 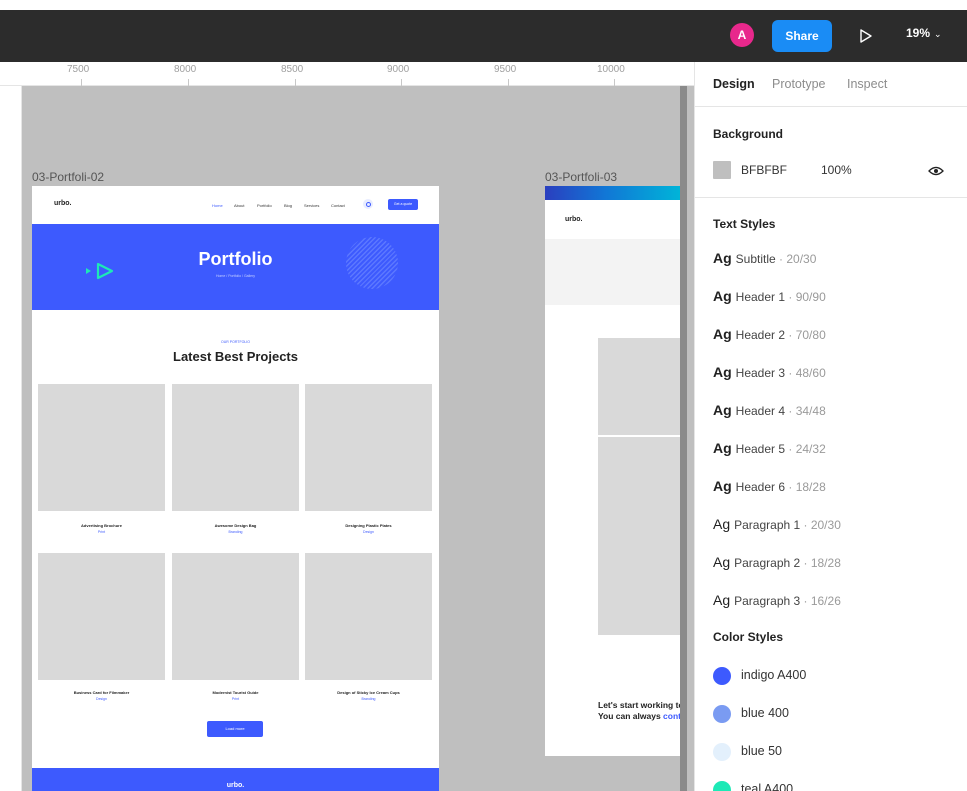 What do you see at coordinates (101, 692) in the screenshot?
I see `project-title: Business Card for Filmmaker` at bounding box center [101, 692].